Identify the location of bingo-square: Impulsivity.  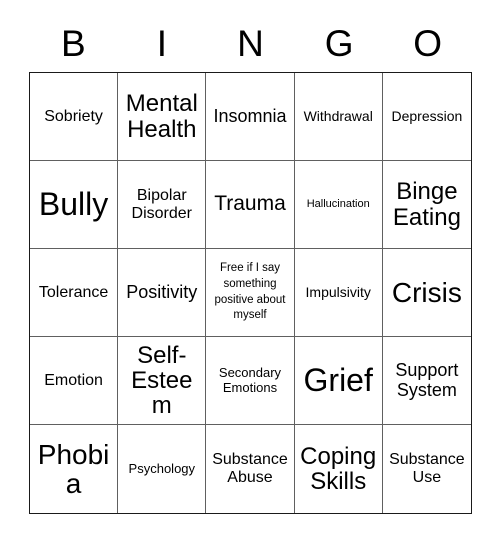
(338, 293).